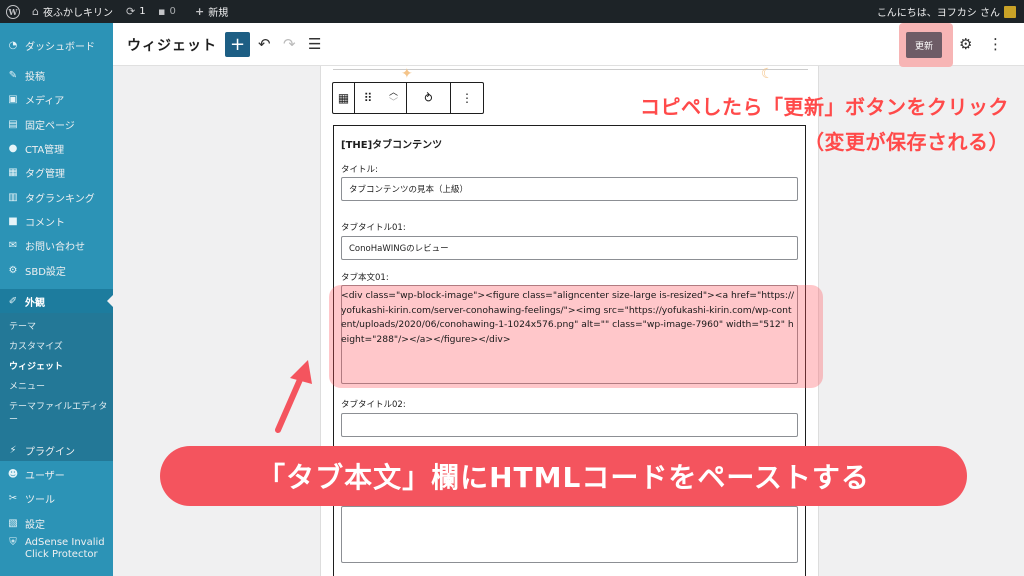  I want to click on paste-instruction-banner: 「タブ本文」欄にHTMLコードをペーストする, so click(563, 476).